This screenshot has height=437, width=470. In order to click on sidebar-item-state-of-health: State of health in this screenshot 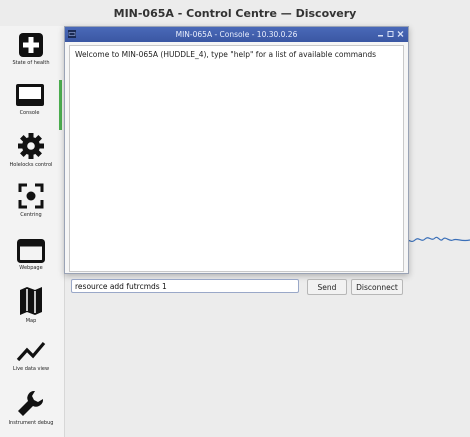, I will do `click(31, 55)`.